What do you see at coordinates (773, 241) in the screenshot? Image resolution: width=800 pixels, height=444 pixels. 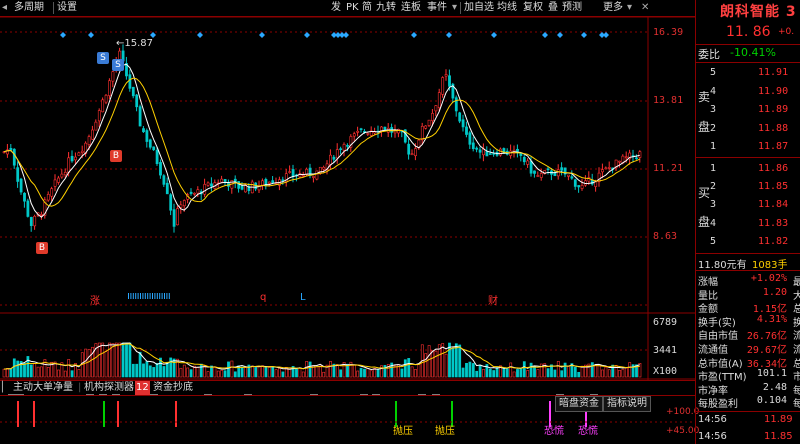 I see `buy-price: 11.82` at bounding box center [773, 241].